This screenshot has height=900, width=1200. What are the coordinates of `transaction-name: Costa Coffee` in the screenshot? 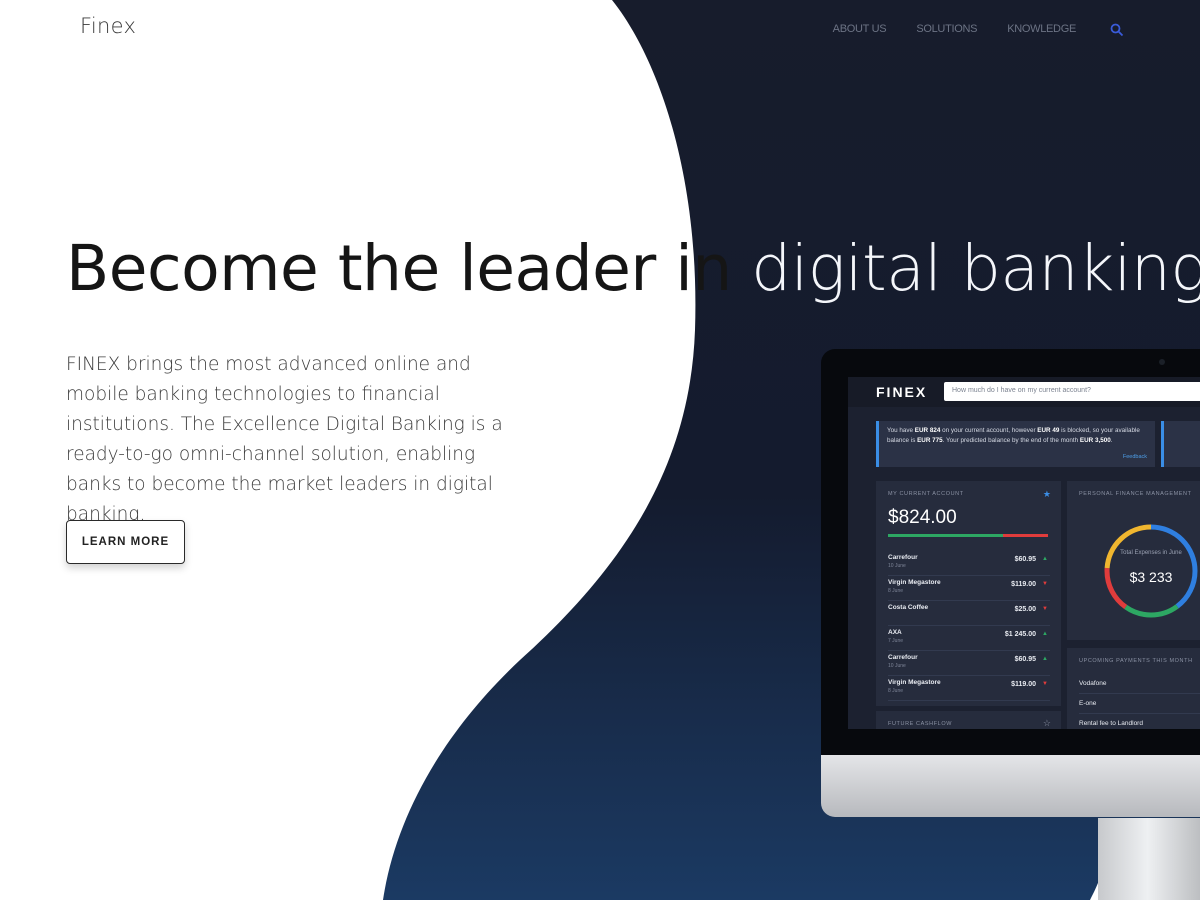 It's located at (908, 607).